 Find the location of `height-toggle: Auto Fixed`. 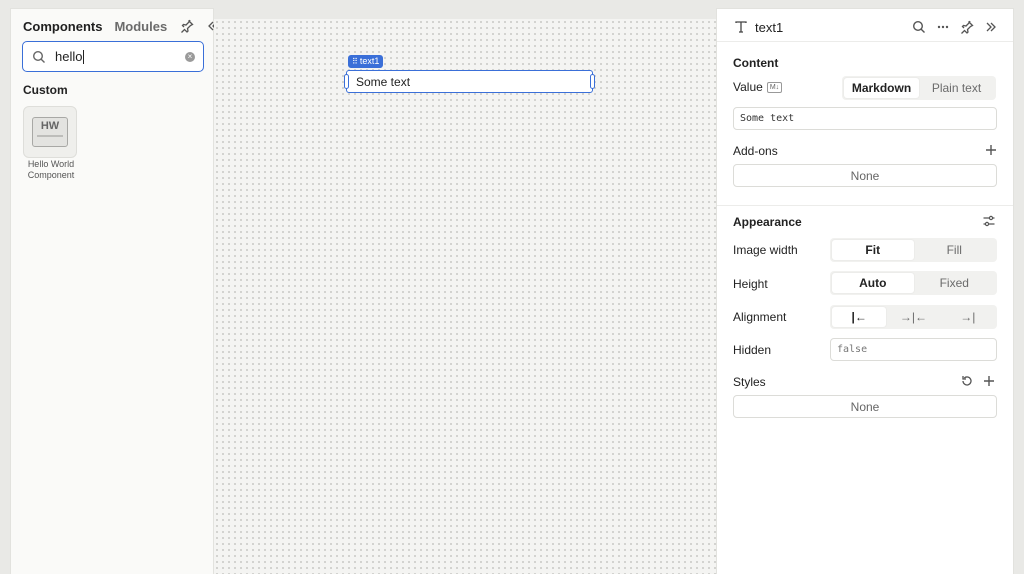

height-toggle: Auto Fixed is located at coordinates (913, 283).